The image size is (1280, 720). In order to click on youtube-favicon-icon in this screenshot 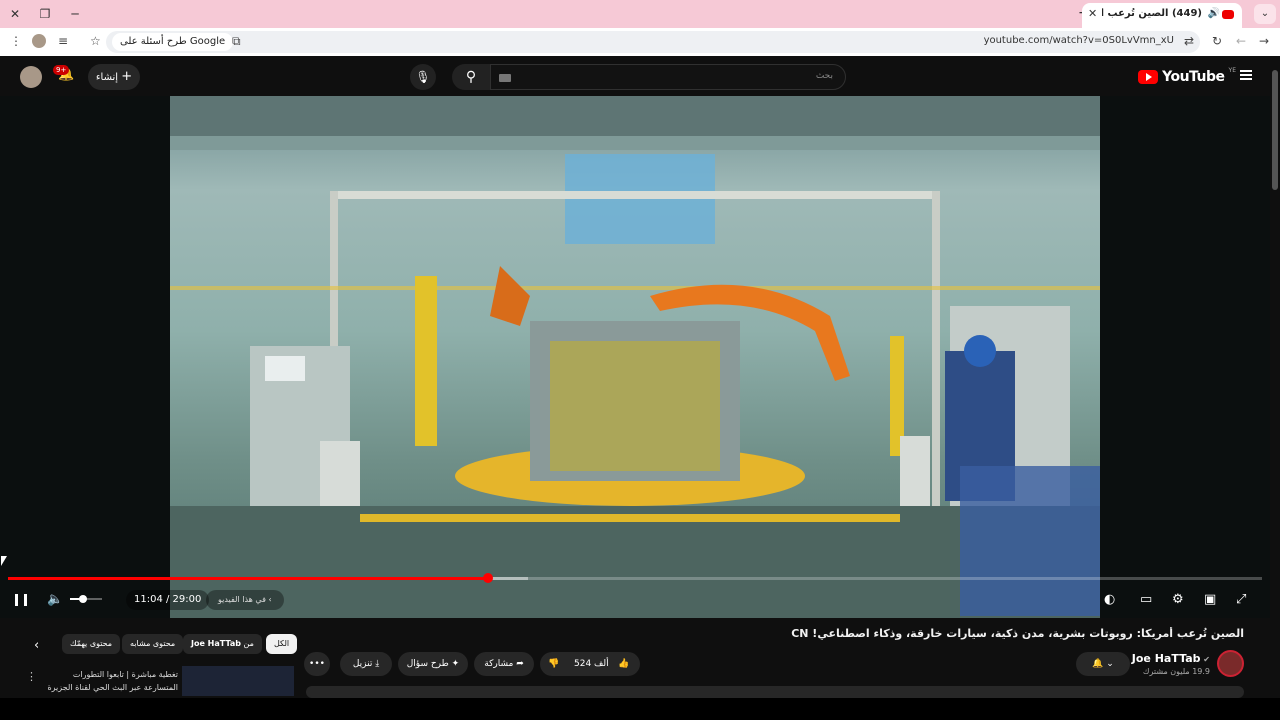, I will do `click(1228, 14)`.